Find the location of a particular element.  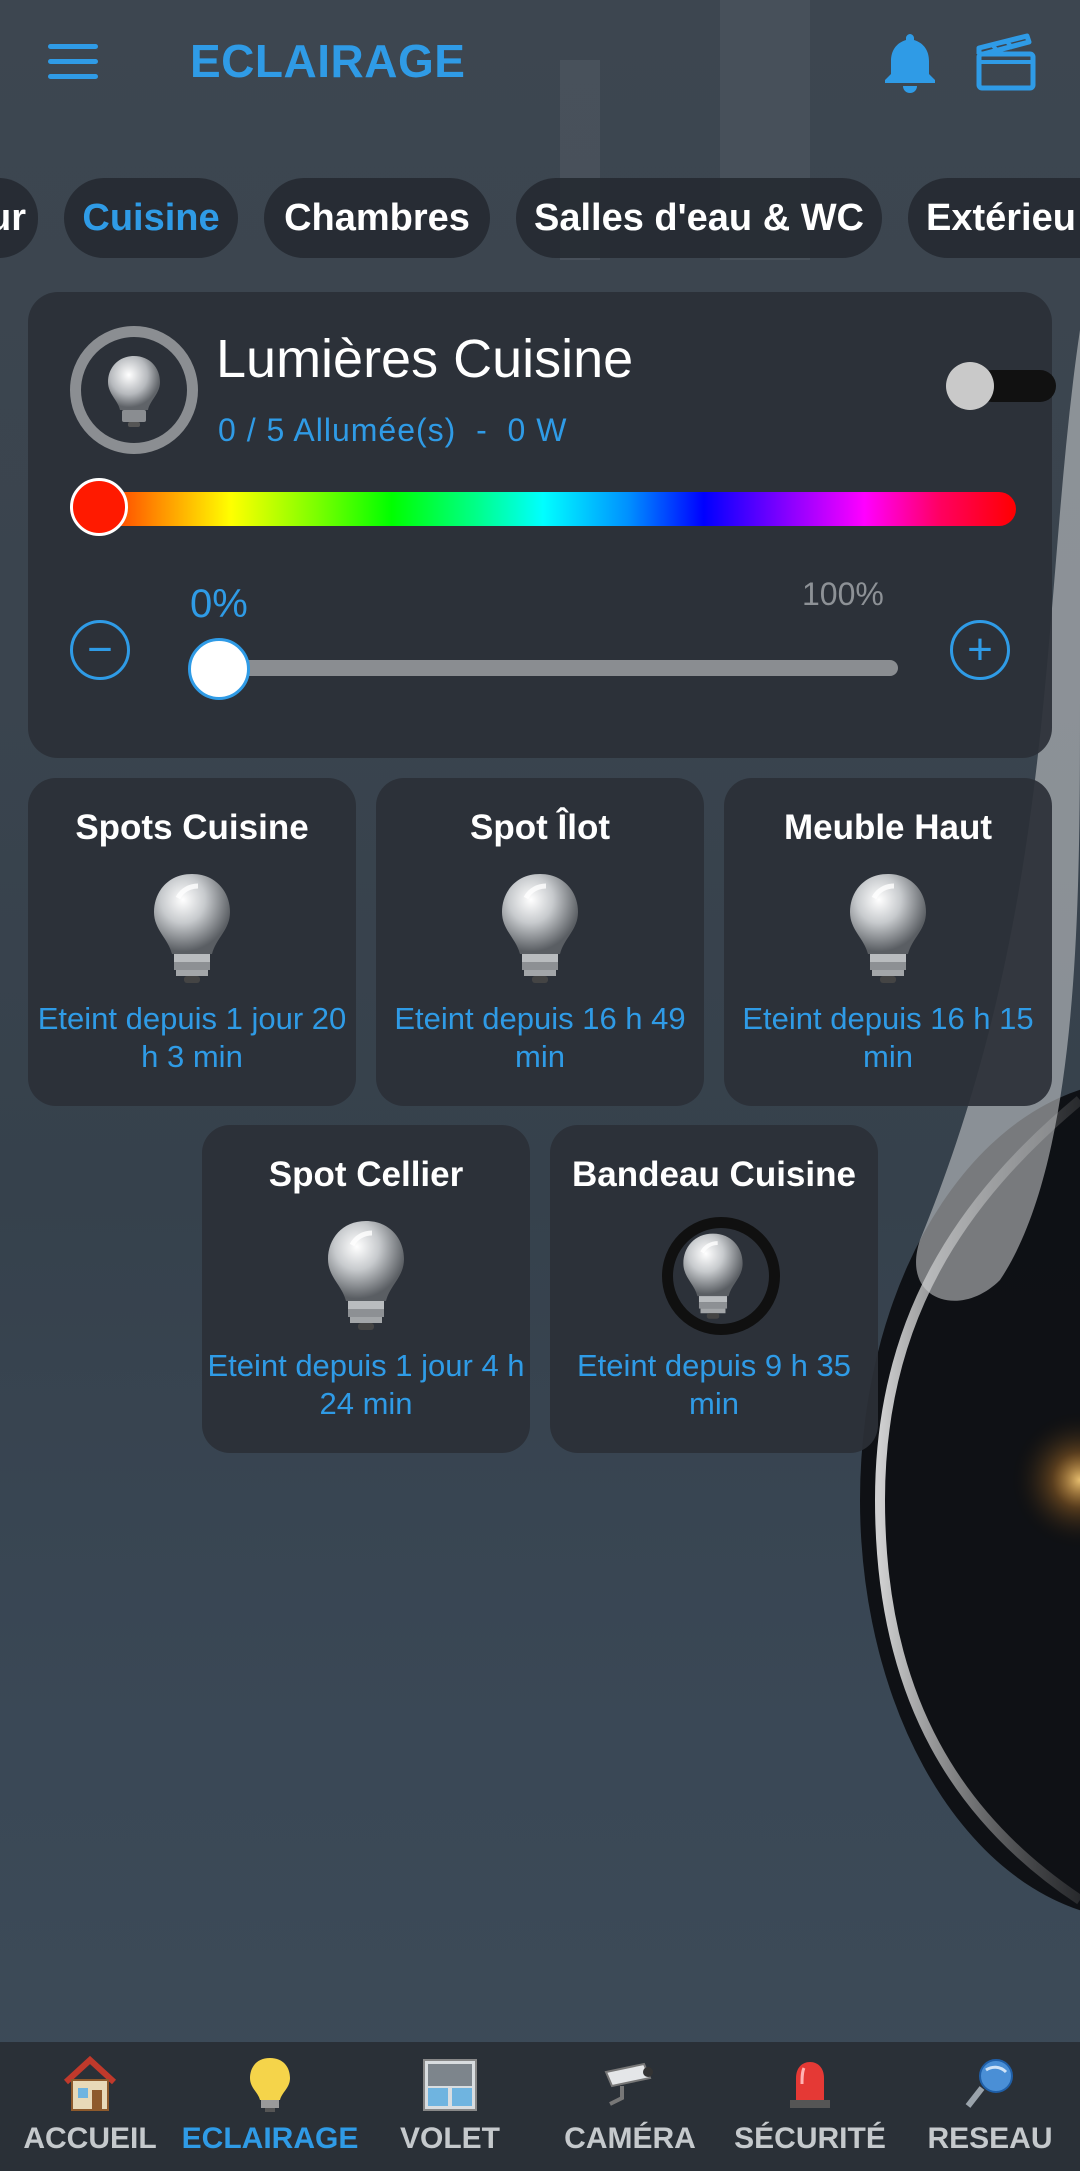

page-title: ECLAIRAGE is located at coordinates (328, 61).